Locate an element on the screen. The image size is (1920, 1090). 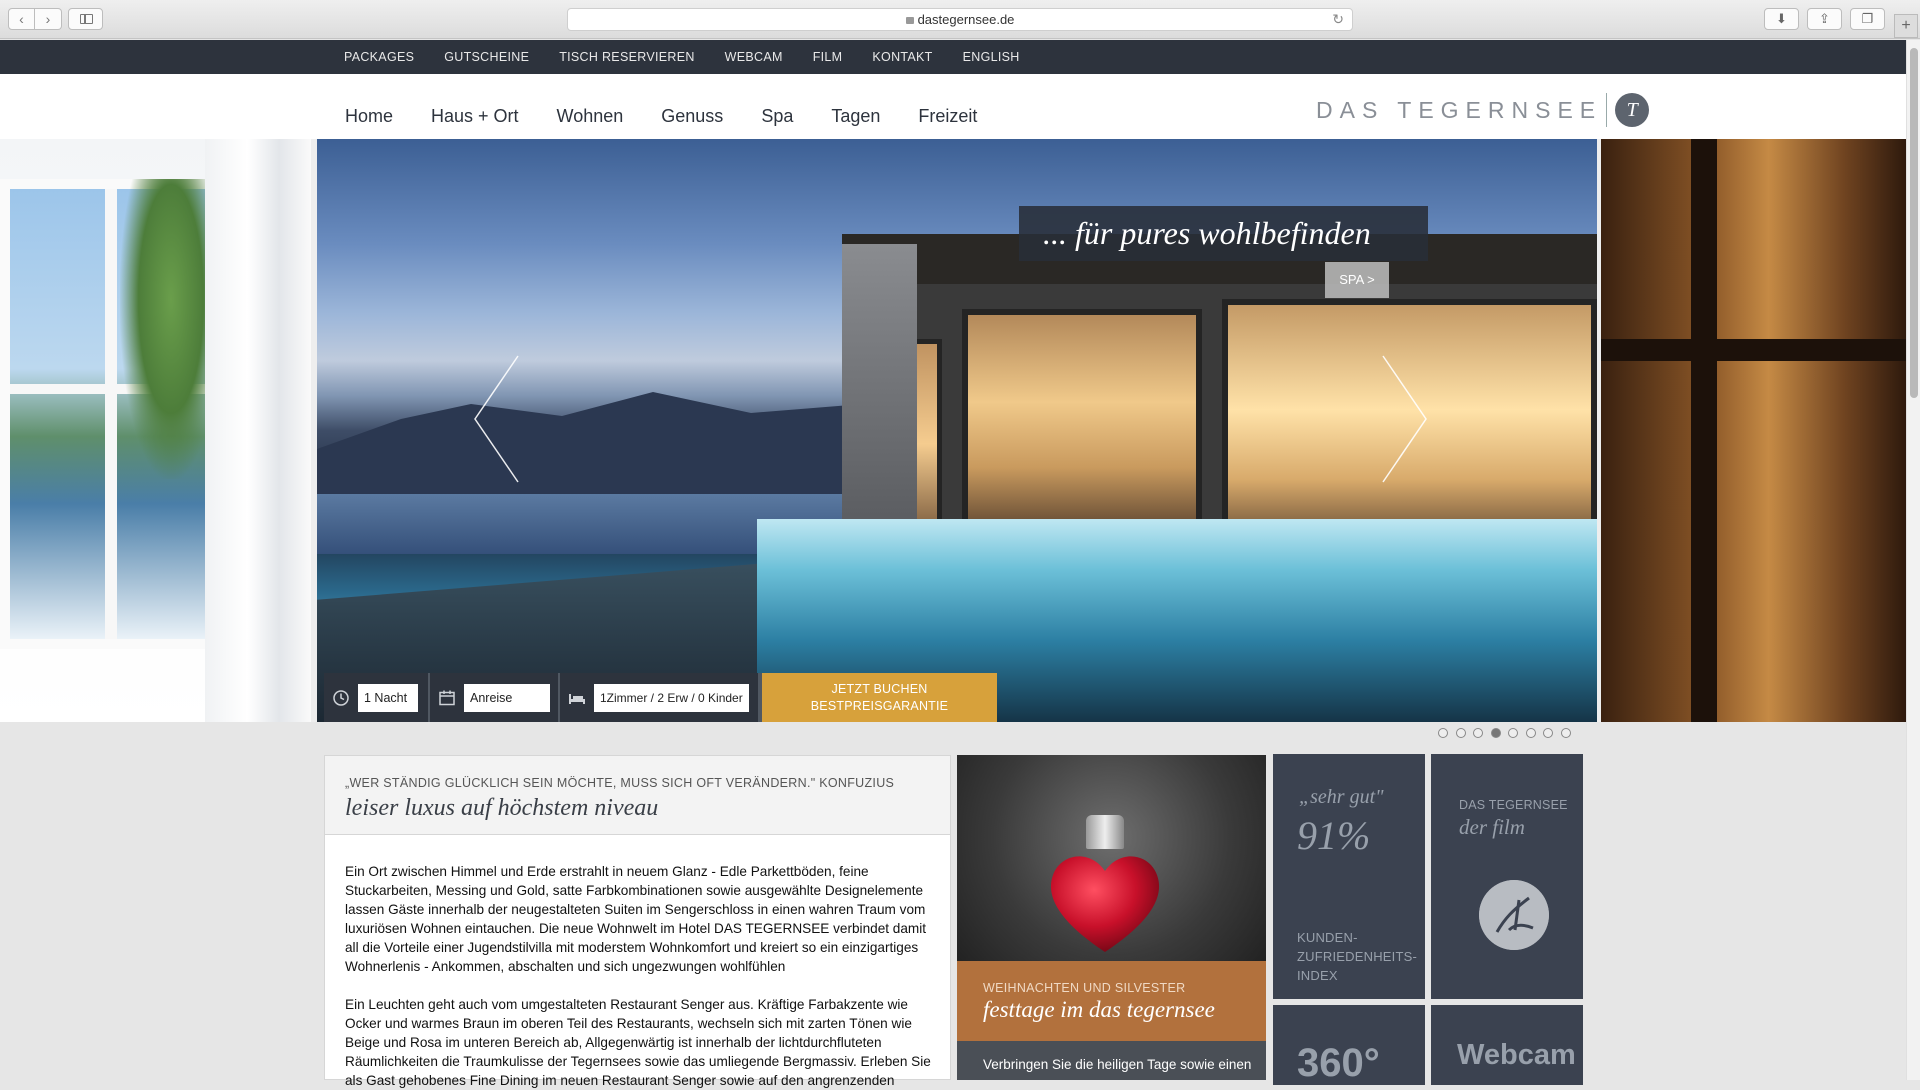
slide-preview-previous is located at coordinates (155, 430).